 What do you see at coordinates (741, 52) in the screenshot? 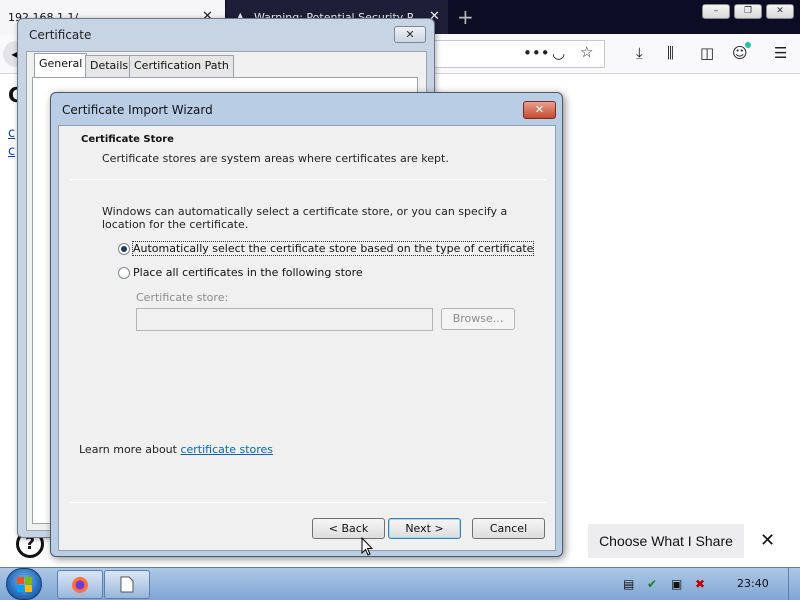
I see `account-icon: ☺` at bounding box center [741, 52].